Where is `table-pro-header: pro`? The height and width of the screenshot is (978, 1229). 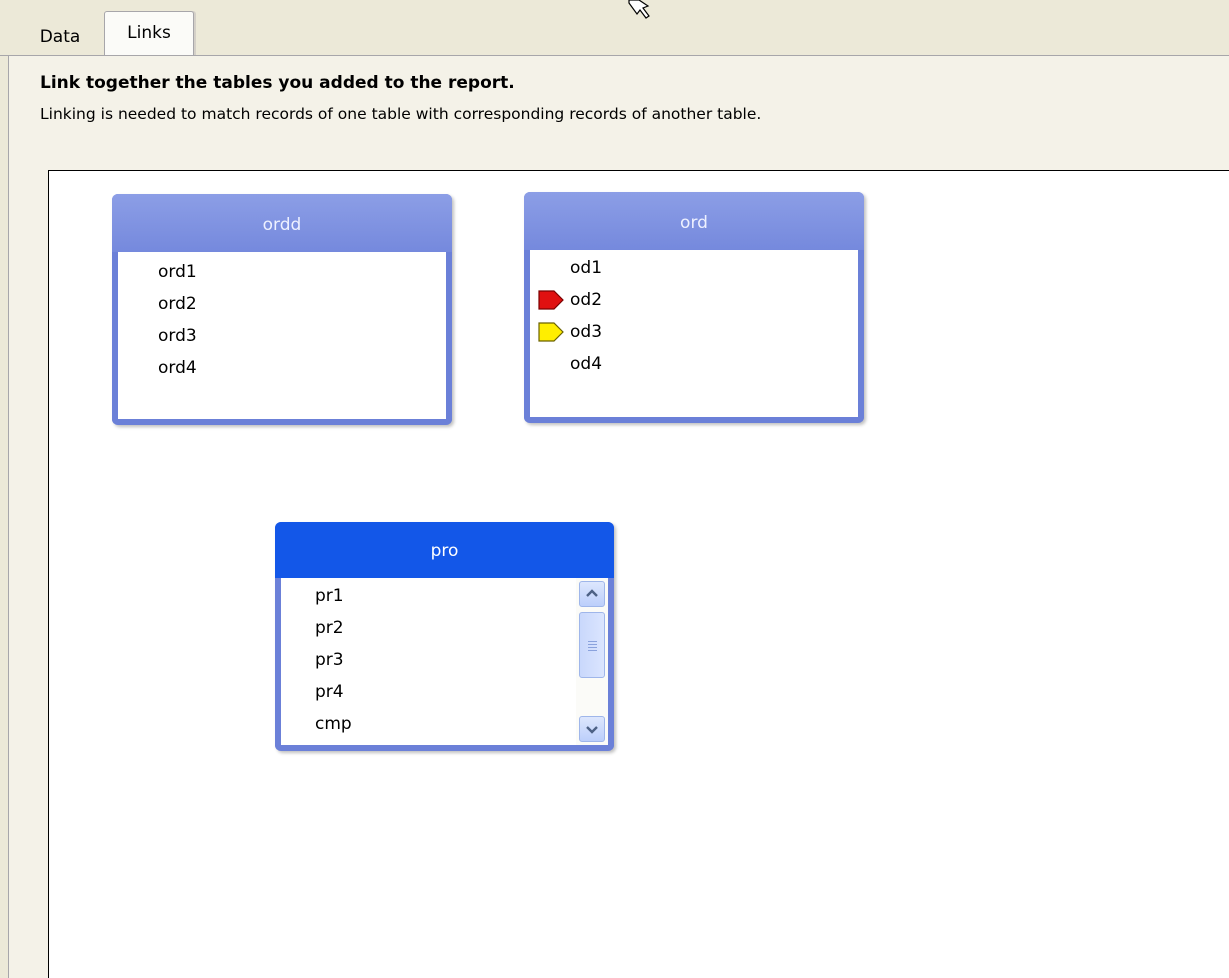 table-pro-header: pro is located at coordinates (444, 550).